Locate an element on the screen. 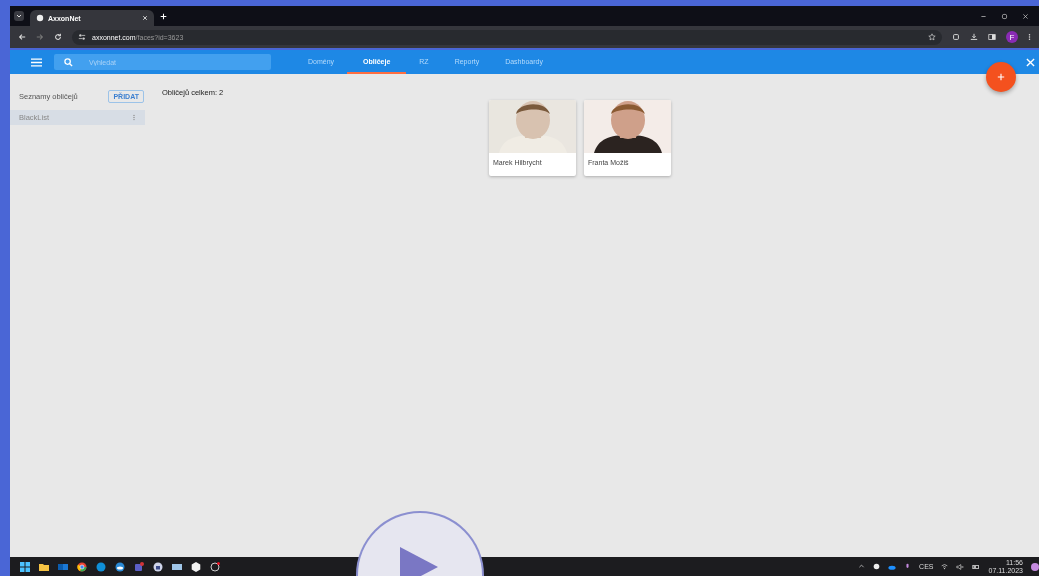 Image resolution: width=1039 pixels, height=576 pixels. side-panel-icon is located at coordinates (992, 37).